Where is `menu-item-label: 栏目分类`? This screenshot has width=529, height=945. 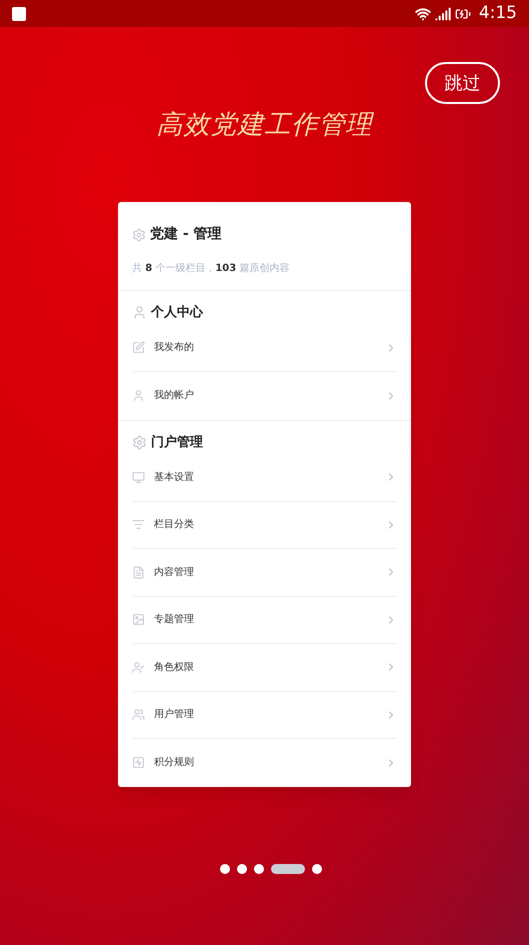 menu-item-label: 栏目分类 is located at coordinates (174, 525).